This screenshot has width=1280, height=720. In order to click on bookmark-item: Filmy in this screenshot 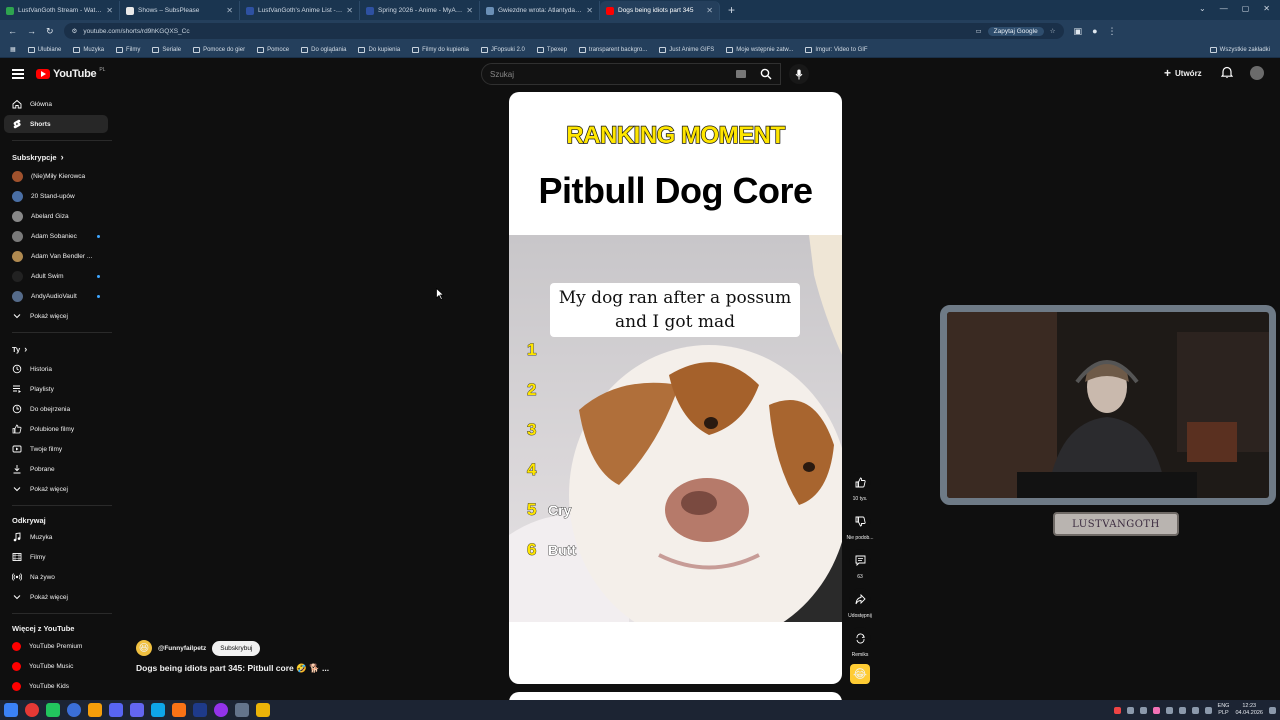, I will do `click(128, 49)`.